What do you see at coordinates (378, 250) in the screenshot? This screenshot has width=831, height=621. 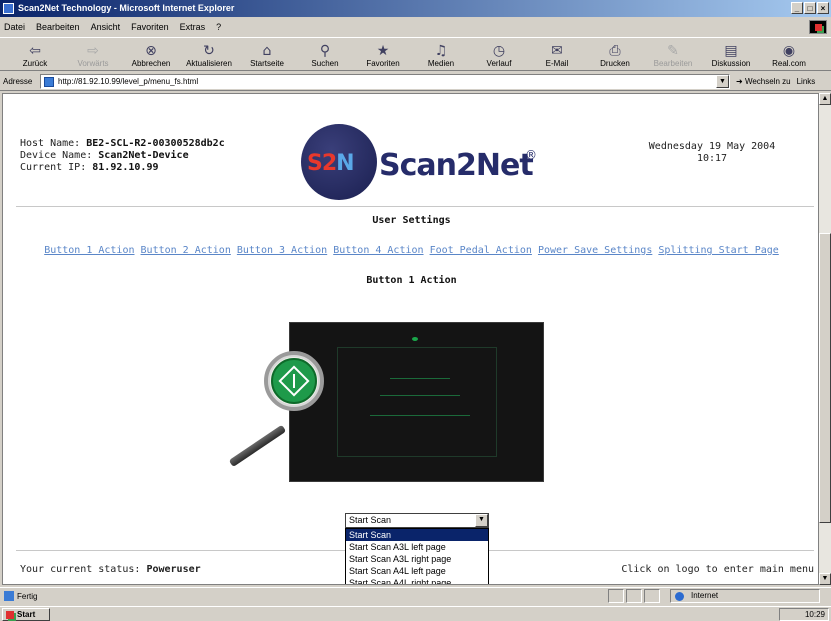 I see `link-button-4-action: Button 4 Action` at bounding box center [378, 250].